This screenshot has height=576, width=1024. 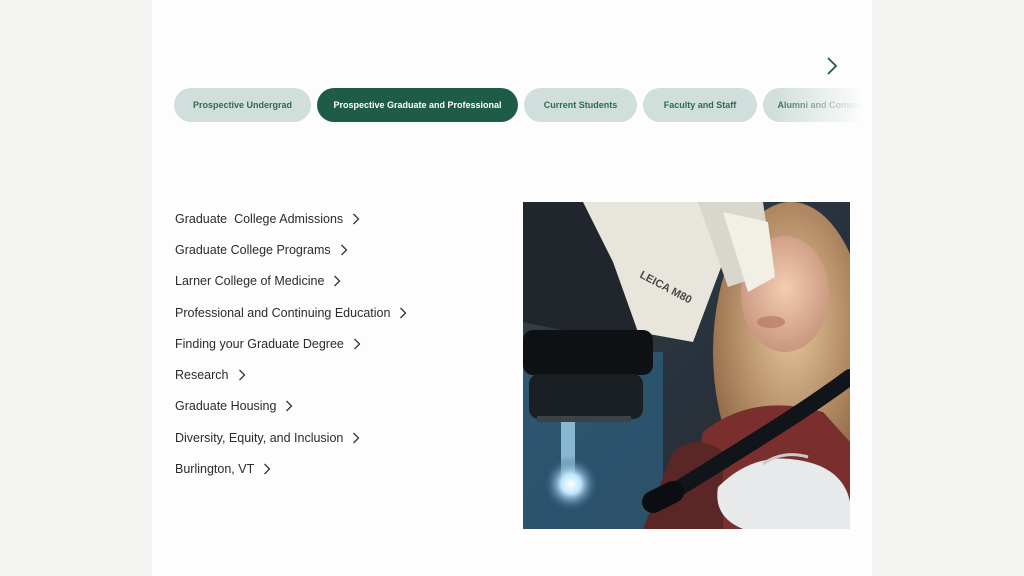 I want to click on link-label: Graduate College Programs, so click(x=253, y=249).